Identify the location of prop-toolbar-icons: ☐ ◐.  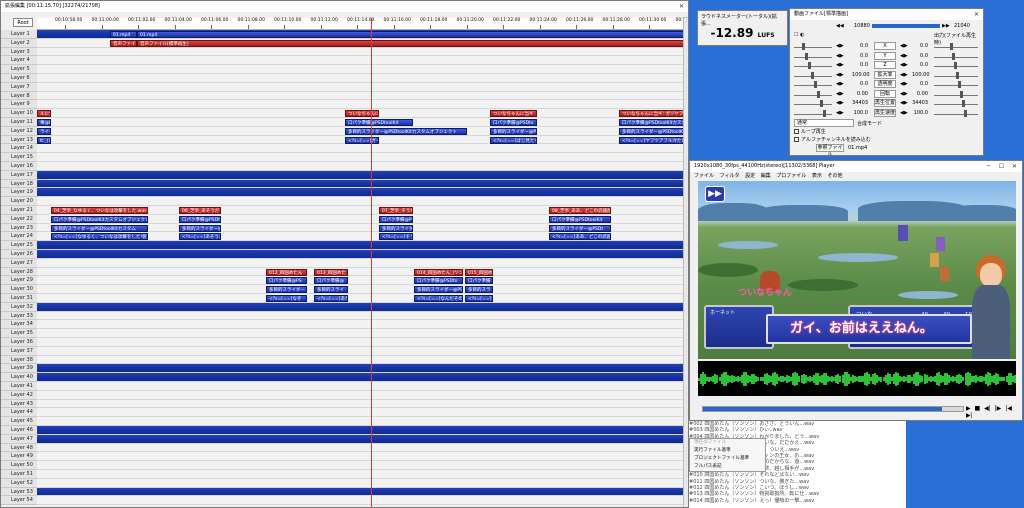
(799, 35).